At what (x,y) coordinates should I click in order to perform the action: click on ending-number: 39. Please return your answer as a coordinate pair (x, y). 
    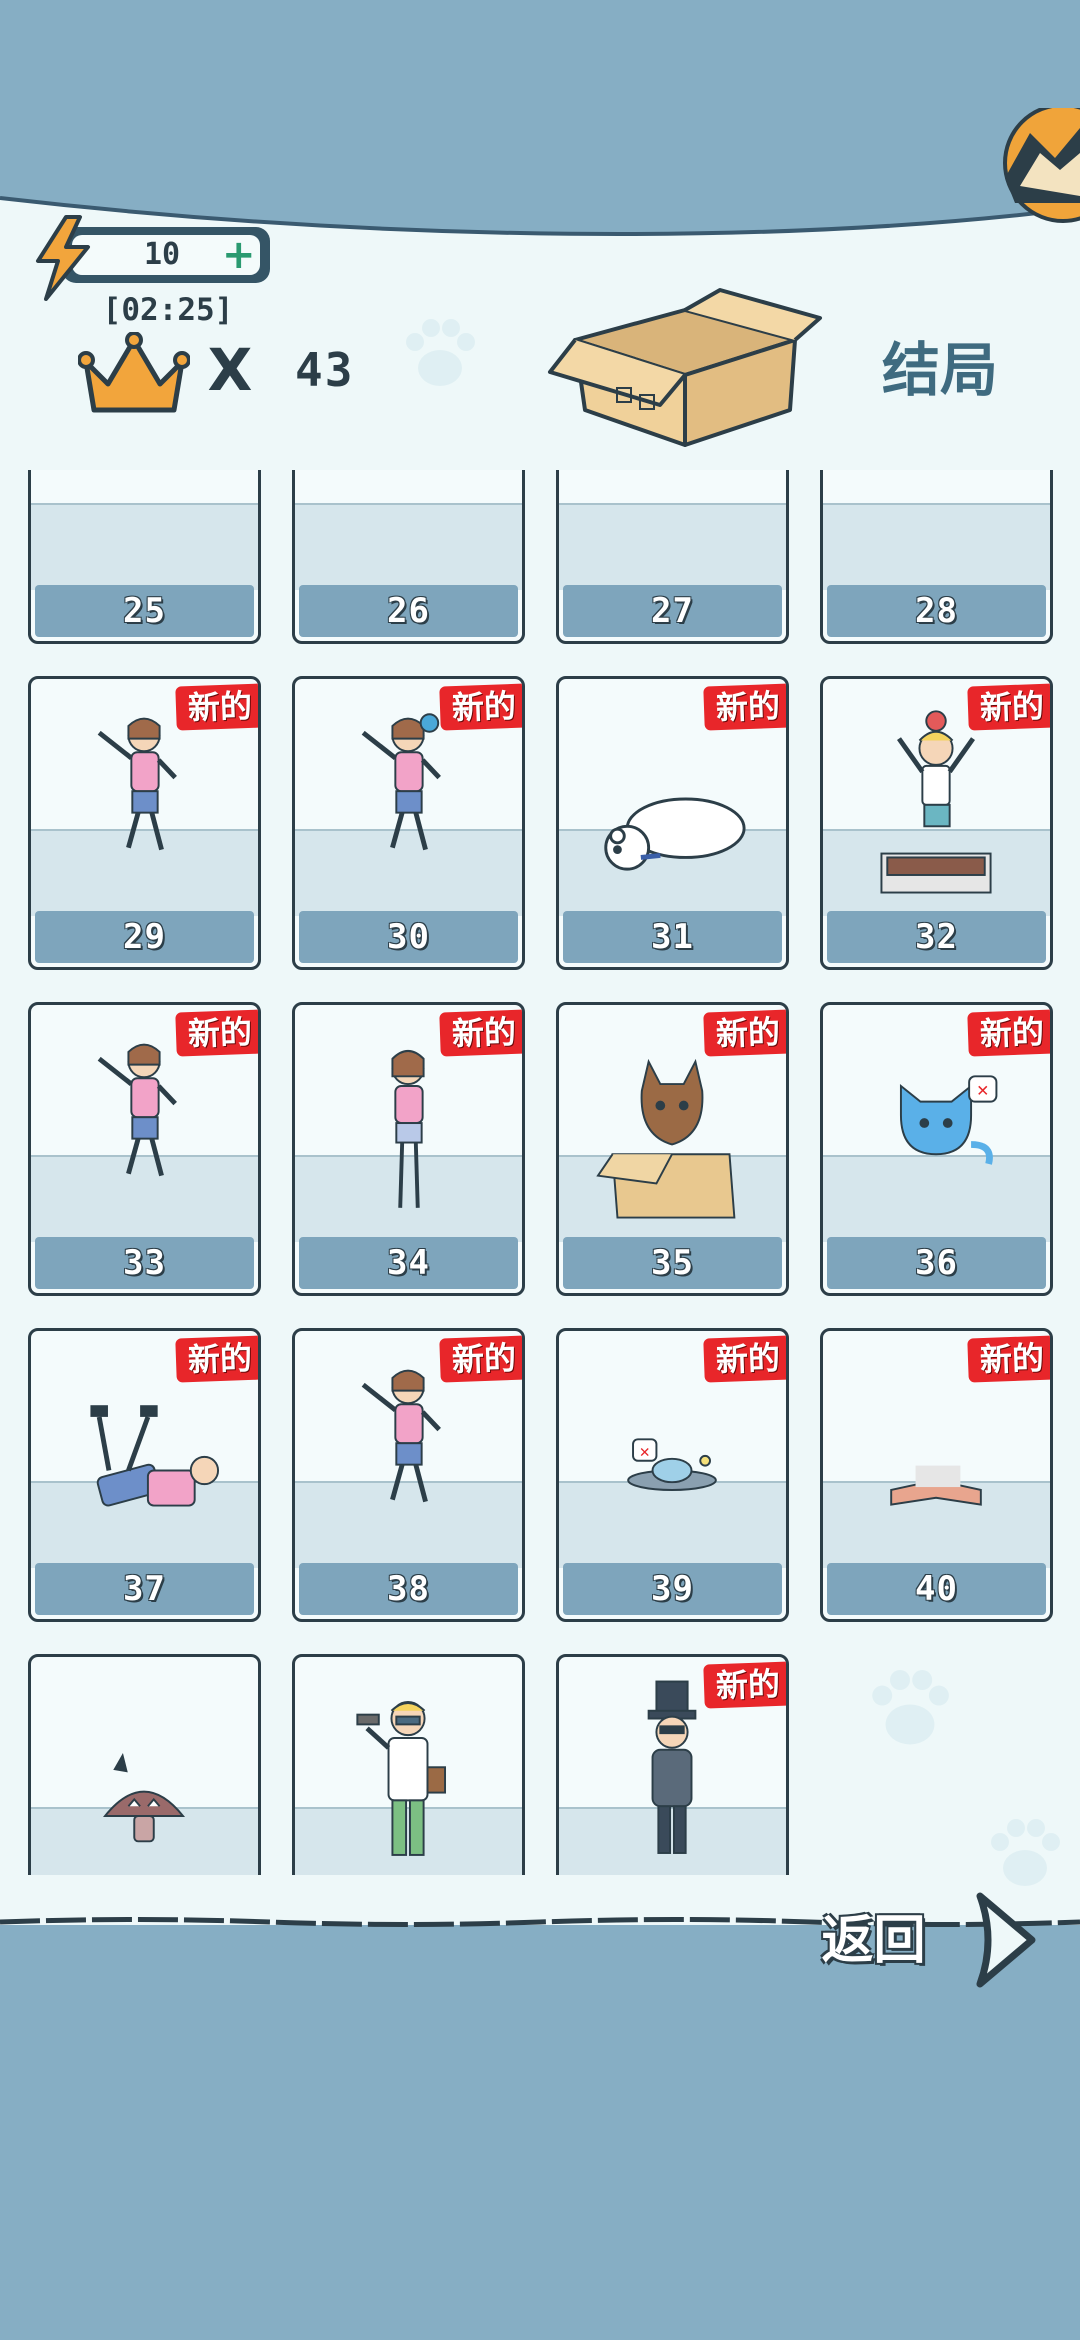
    Looking at the image, I should click on (672, 1589).